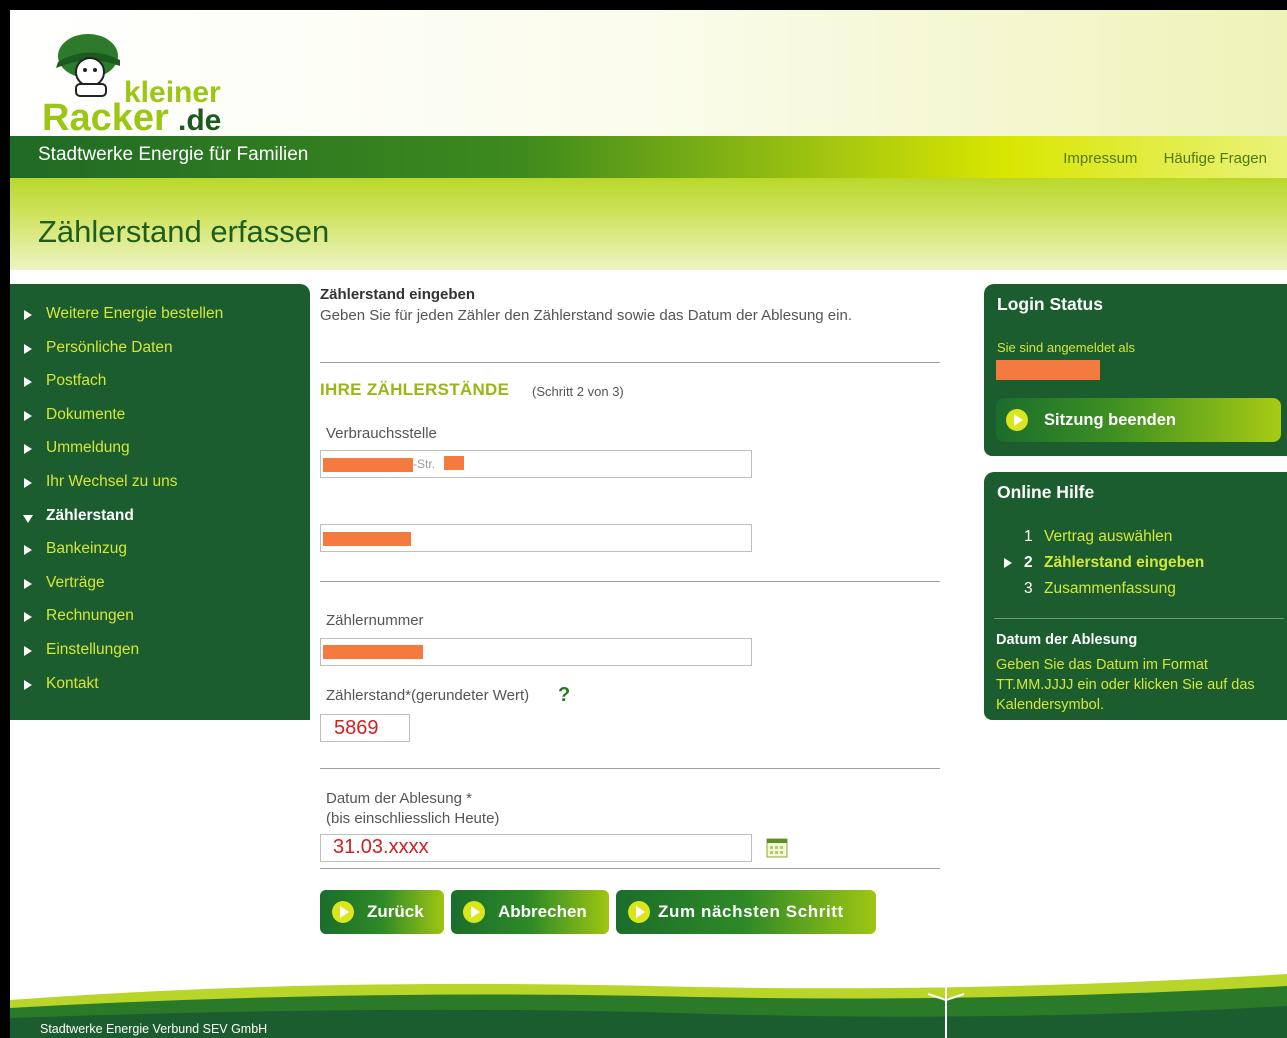  Describe the element at coordinates (184, 231) in the screenshot. I see `page-title: Zählerstand erfassen` at that location.